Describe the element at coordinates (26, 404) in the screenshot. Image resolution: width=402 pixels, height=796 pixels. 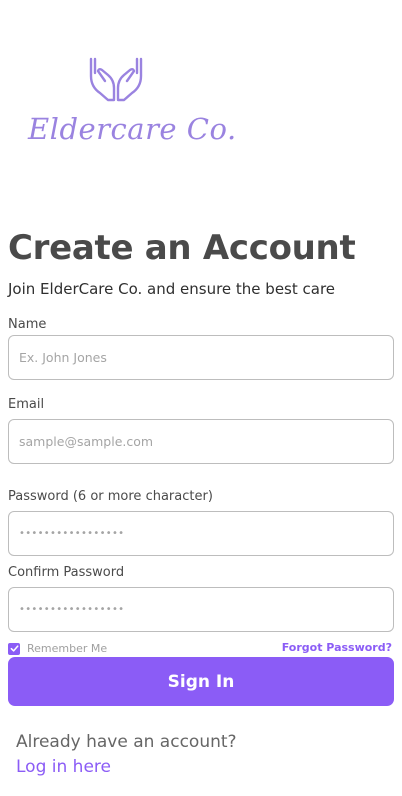
I see `email-label: Email` at that location.